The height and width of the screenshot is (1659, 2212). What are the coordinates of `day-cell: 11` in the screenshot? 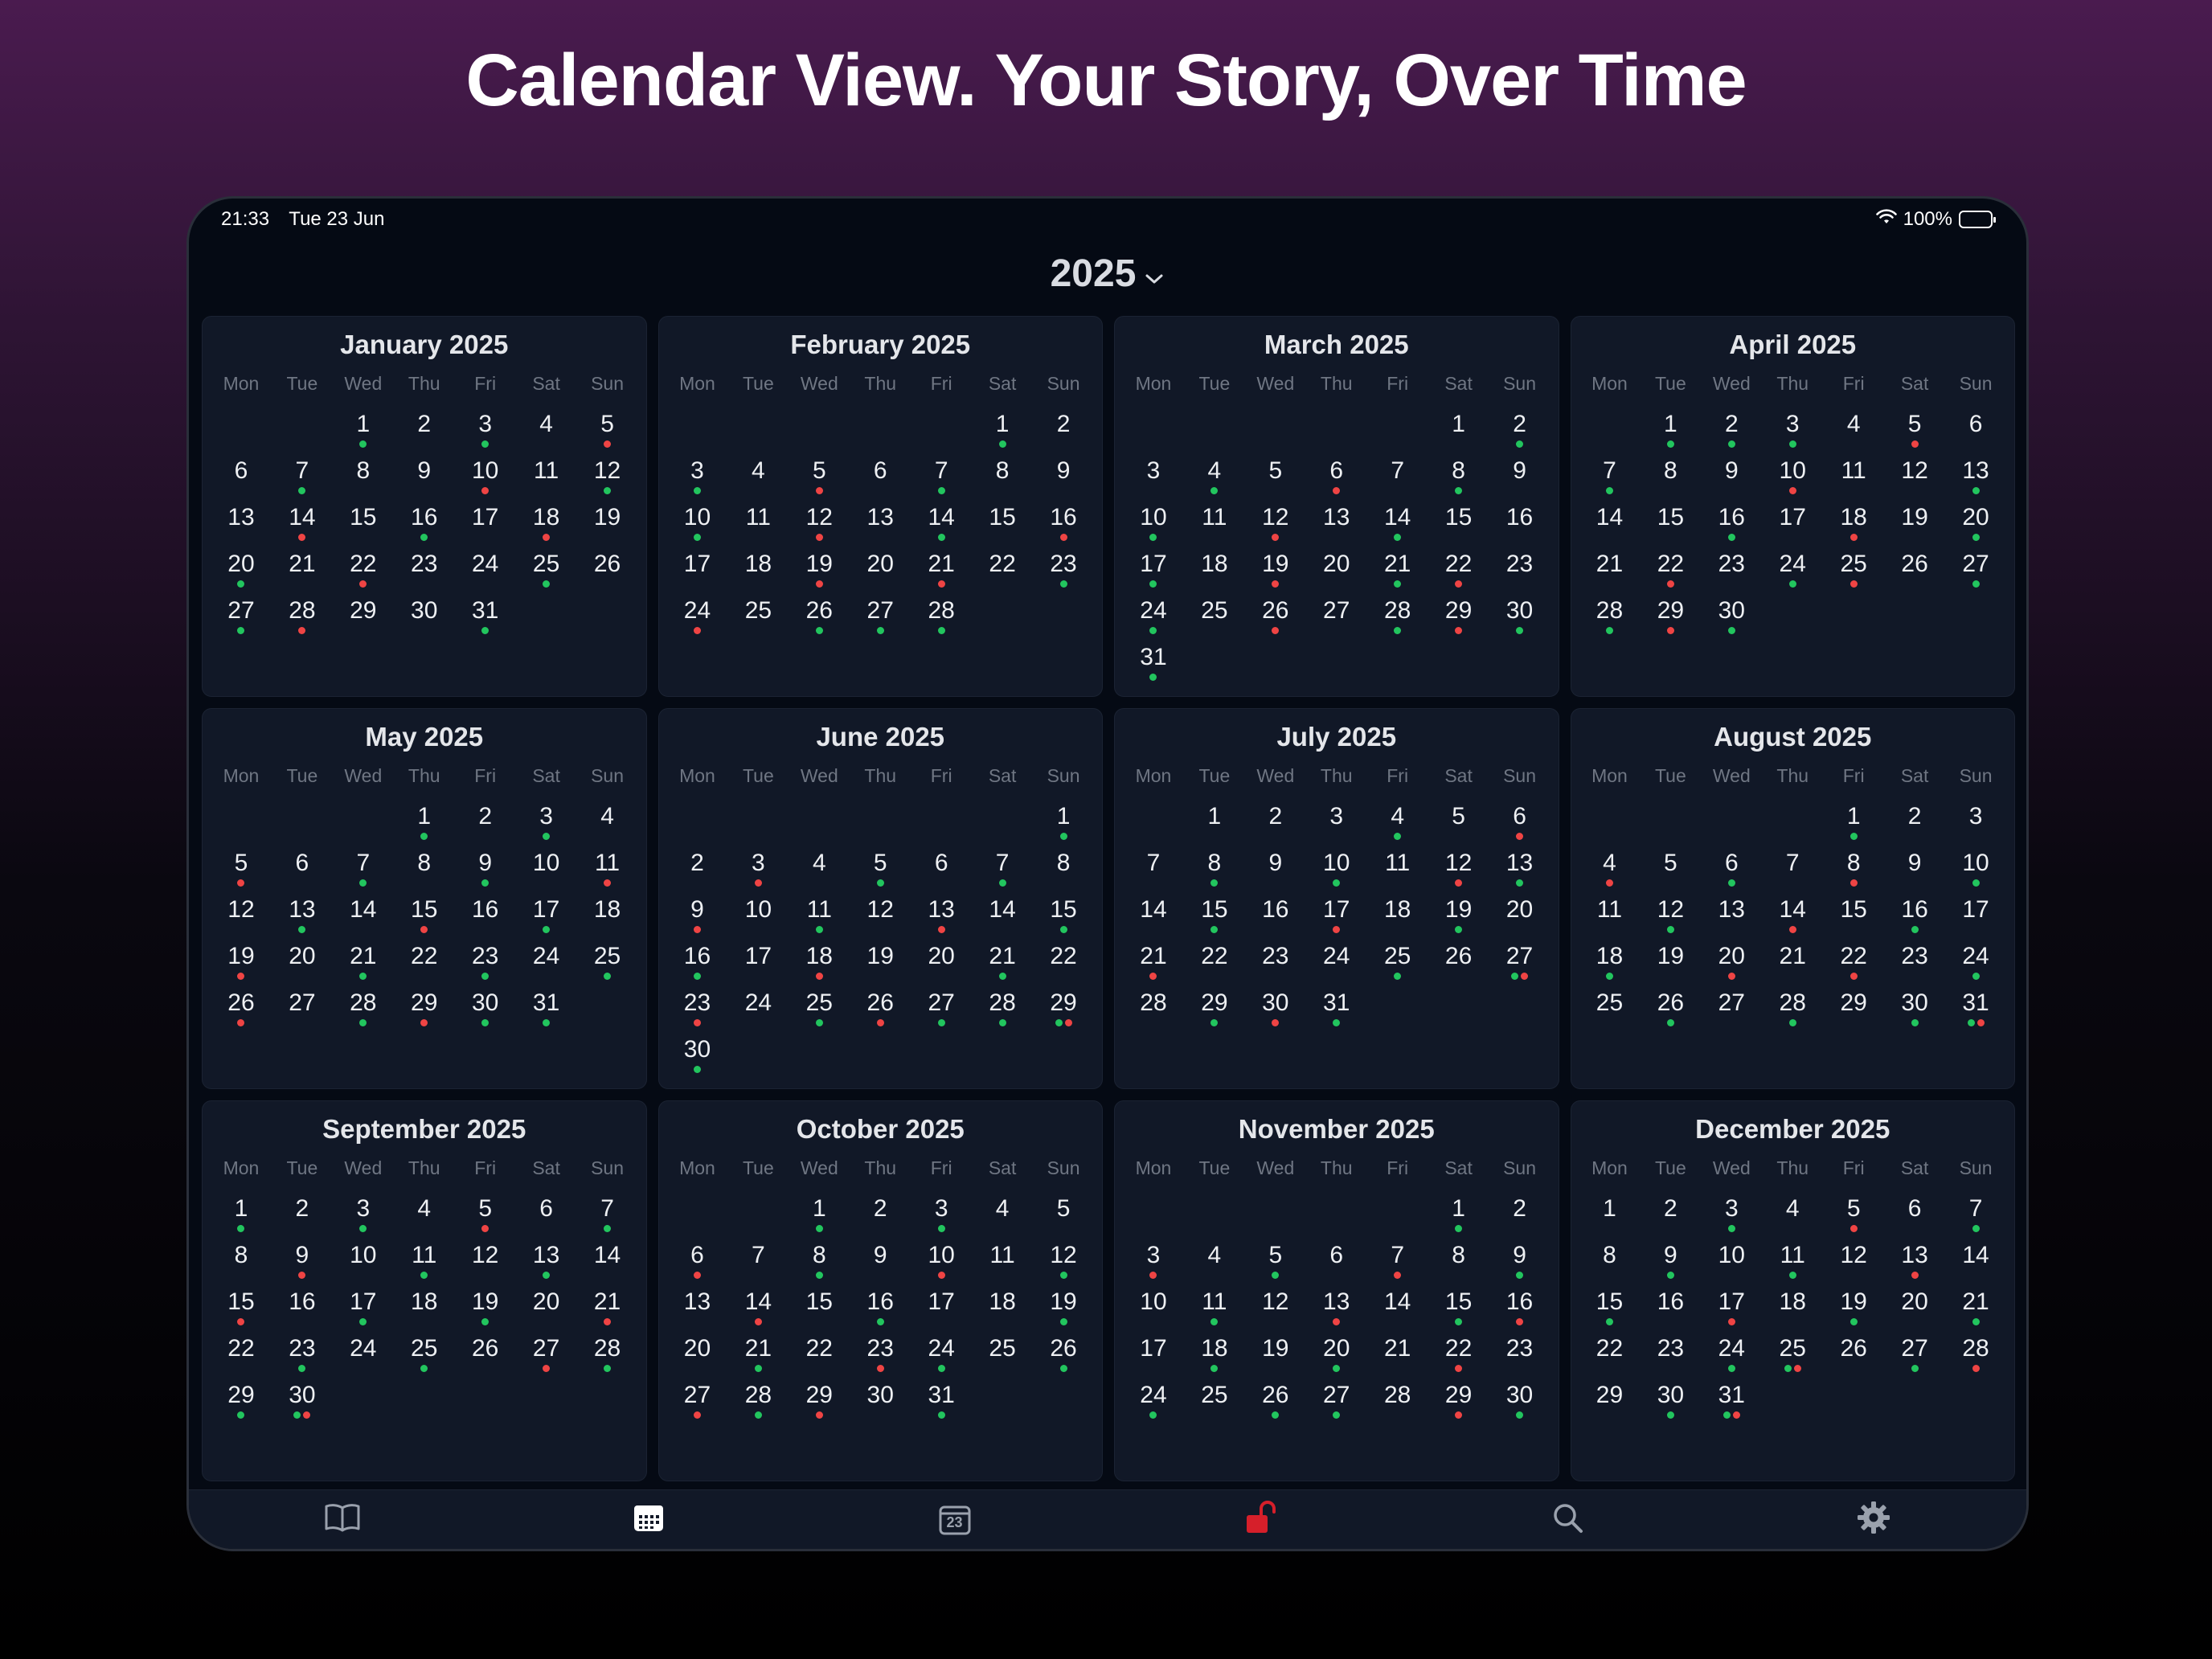 It's located at (758, 525).